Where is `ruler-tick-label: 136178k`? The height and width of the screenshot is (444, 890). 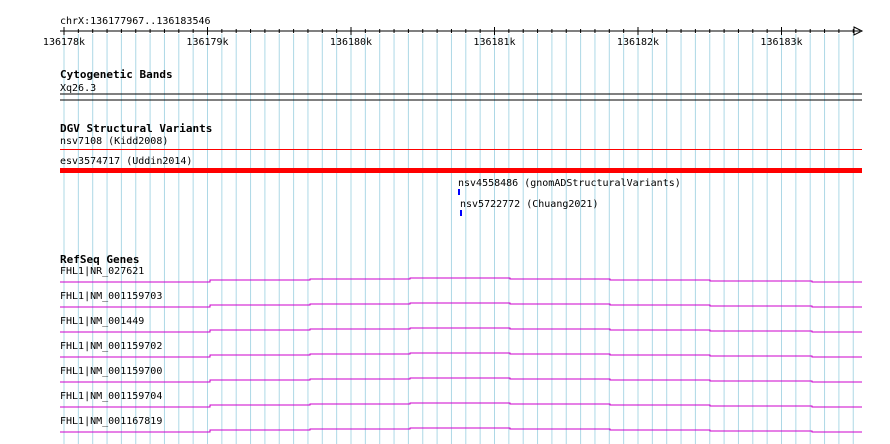
ruler-tick-label: 136178k is located at coordinates (64, 42).